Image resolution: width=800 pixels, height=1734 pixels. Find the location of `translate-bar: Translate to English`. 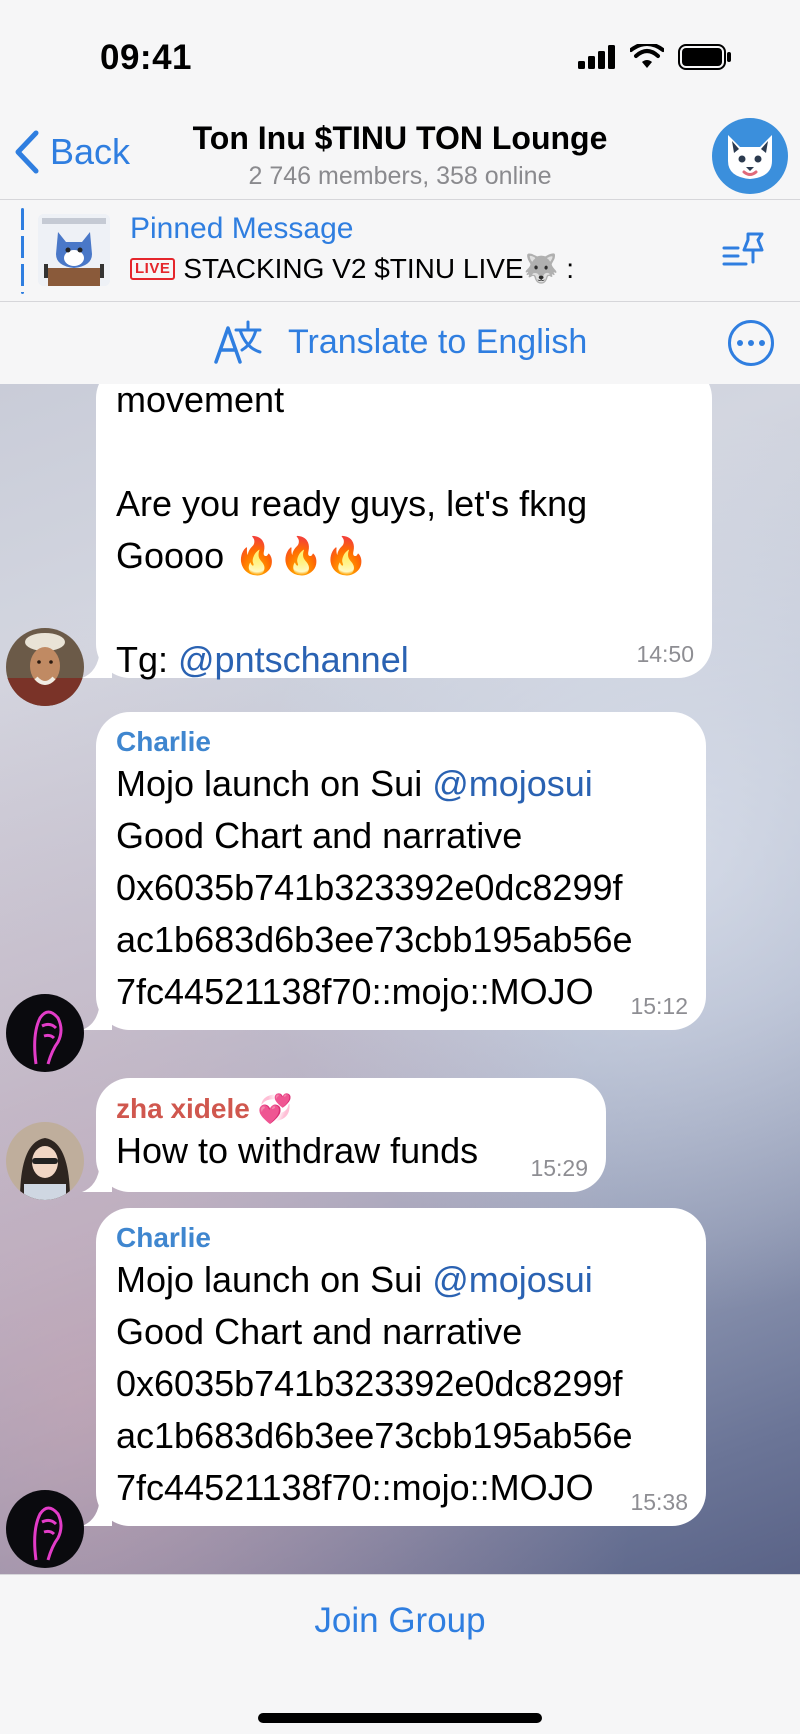

translate-bar: Translate to English is located at coordinates (400, 343).